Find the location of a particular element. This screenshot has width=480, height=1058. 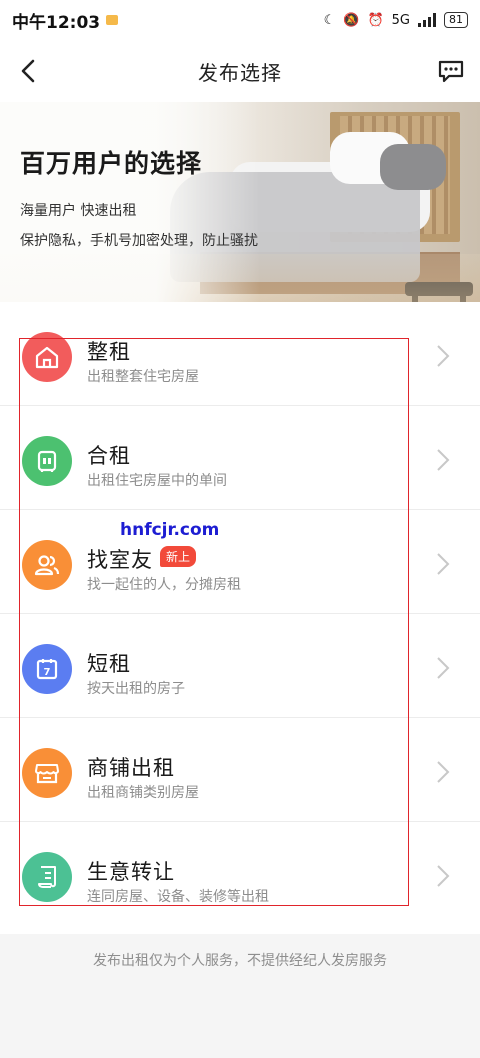

banner-privacy-note: 保护隐私，手机号加密处理，防止骚扰 is located at coordinates (139, 241).